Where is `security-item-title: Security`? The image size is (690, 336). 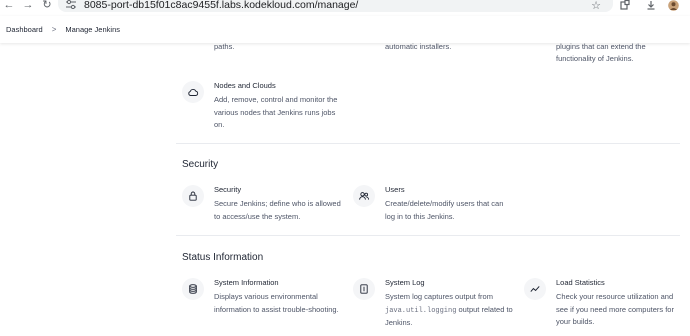 security-item-title: Security is located at coordinates (228, 189).